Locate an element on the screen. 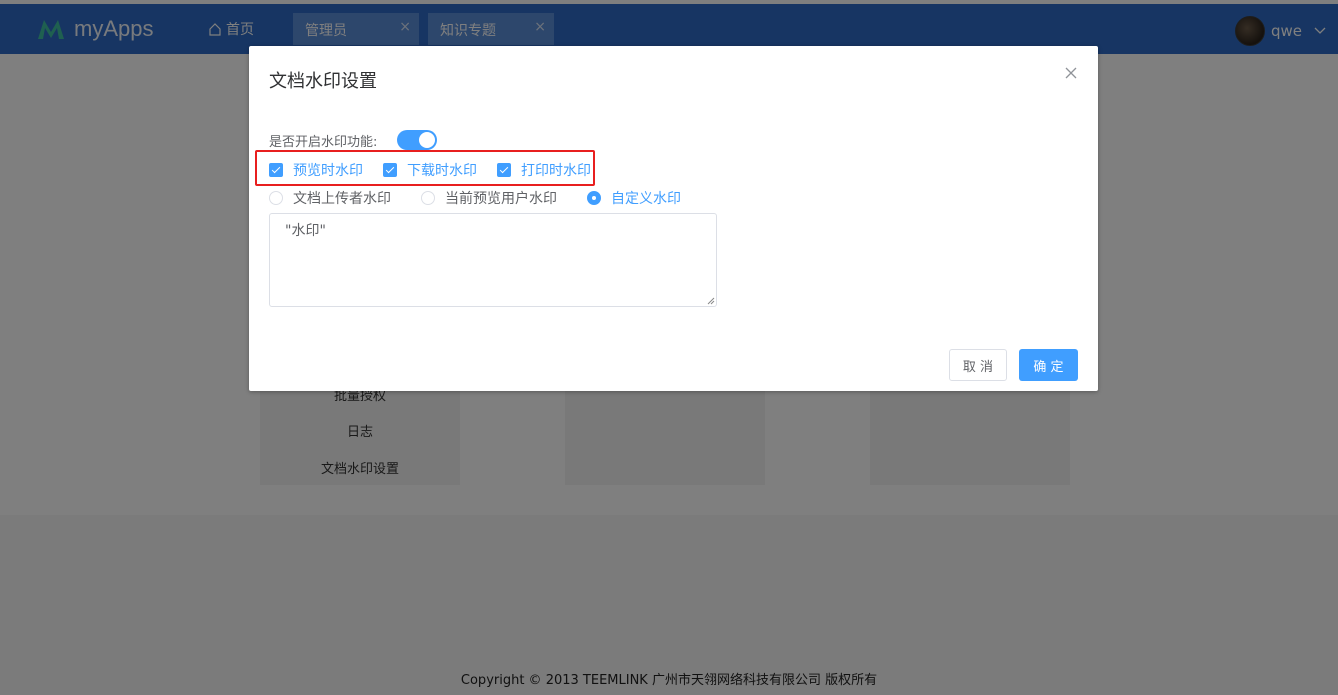 The height and width of the screenshot is (695, 1338). radio-custom-watermark: 自定义水印 is located at coordinates (634, 198).